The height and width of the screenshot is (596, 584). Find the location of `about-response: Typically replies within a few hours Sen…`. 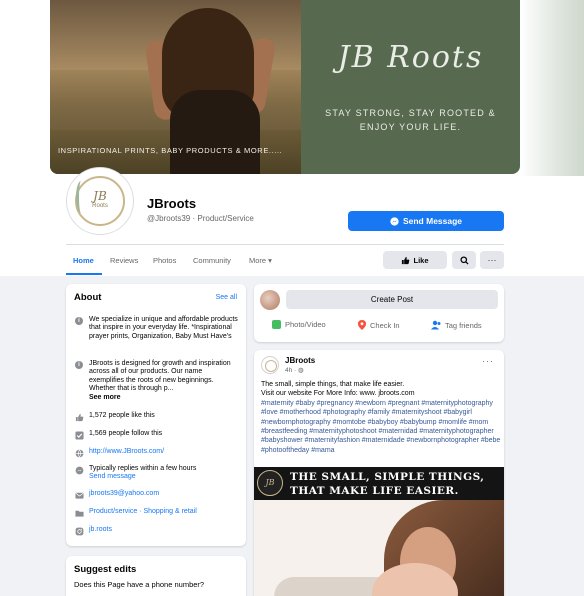

about-response: Typically replies within a few hours Sen… is located at coordinates (156, 473).